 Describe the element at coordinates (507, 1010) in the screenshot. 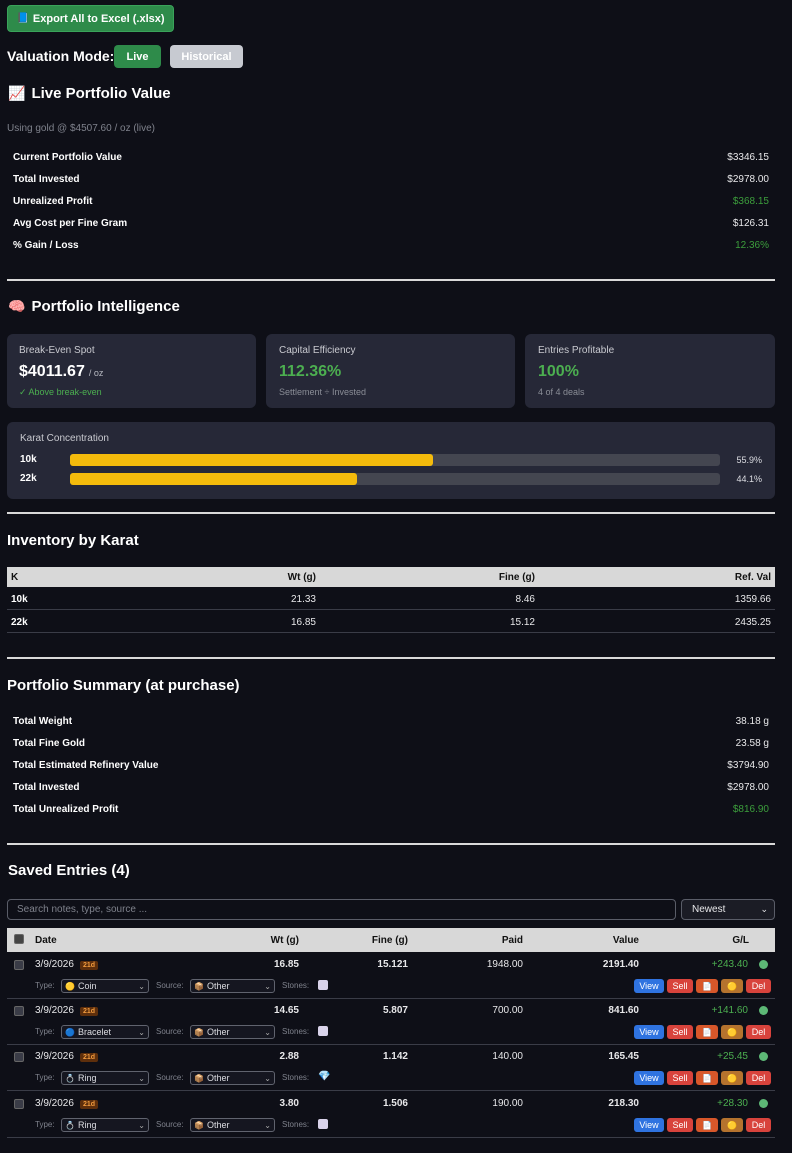

I see `entry-paid: 700.00` at that location.